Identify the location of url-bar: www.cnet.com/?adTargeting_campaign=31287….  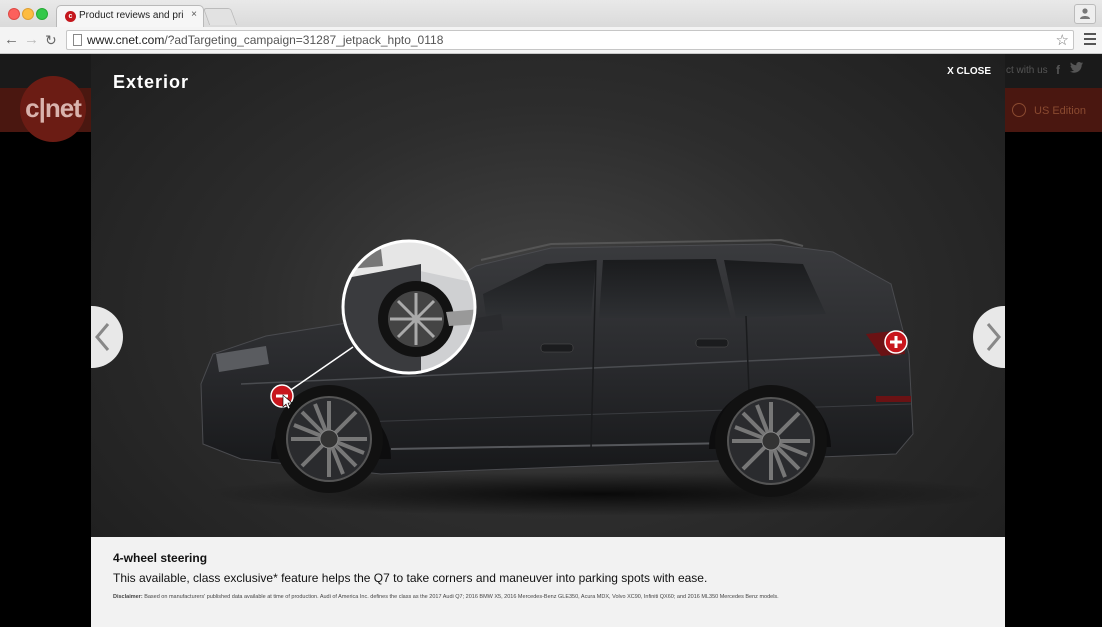
(570, 40).